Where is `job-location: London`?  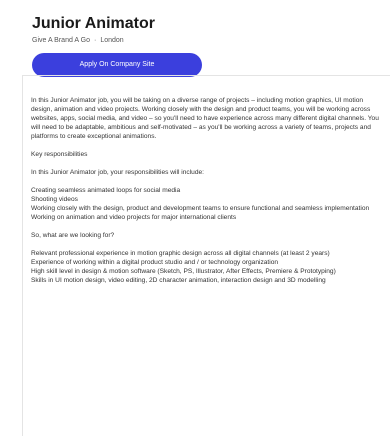
job-location: London is located at coordinates (112, 40).